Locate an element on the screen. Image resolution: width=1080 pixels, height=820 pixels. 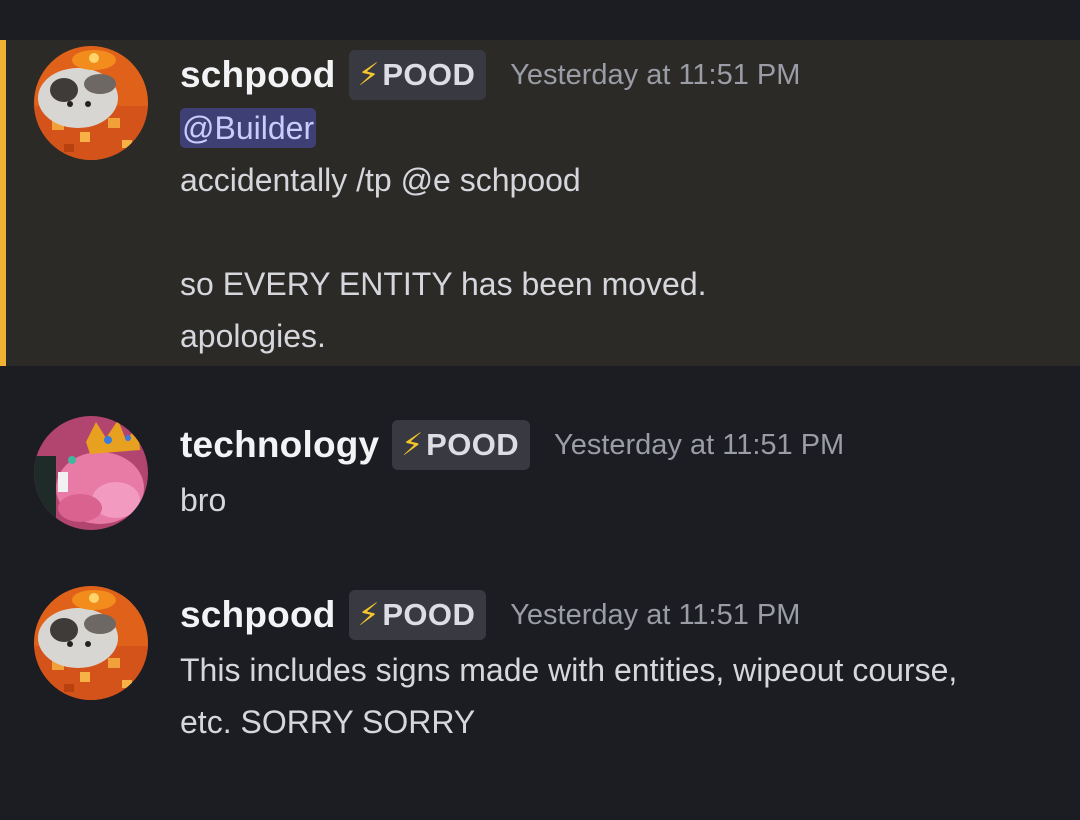
username: technology is located at coordinates (279, 445).